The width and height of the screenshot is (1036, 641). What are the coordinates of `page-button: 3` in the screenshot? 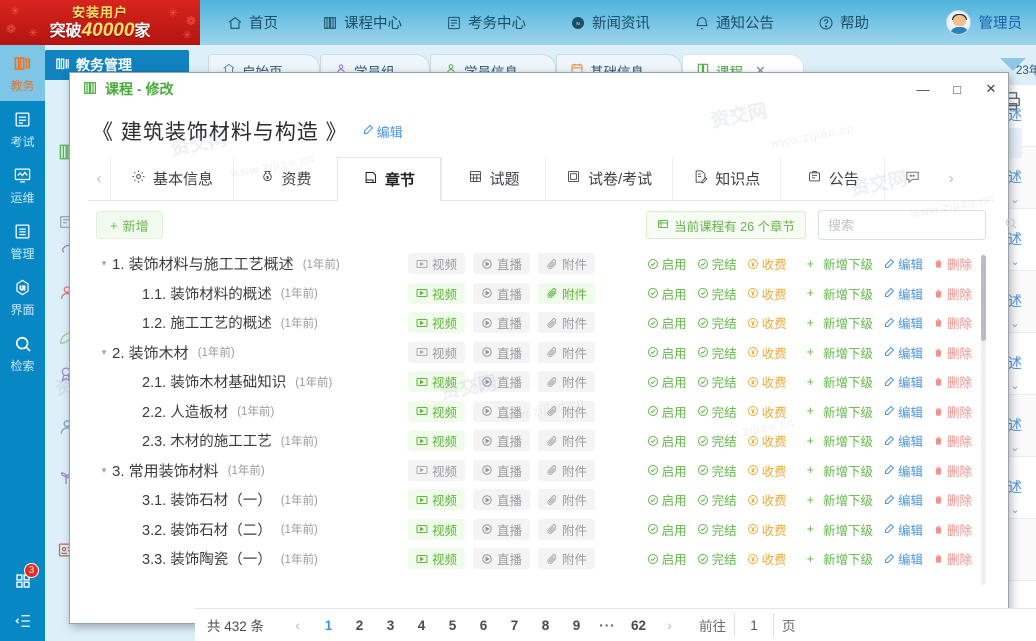 It's located at (390, 625).